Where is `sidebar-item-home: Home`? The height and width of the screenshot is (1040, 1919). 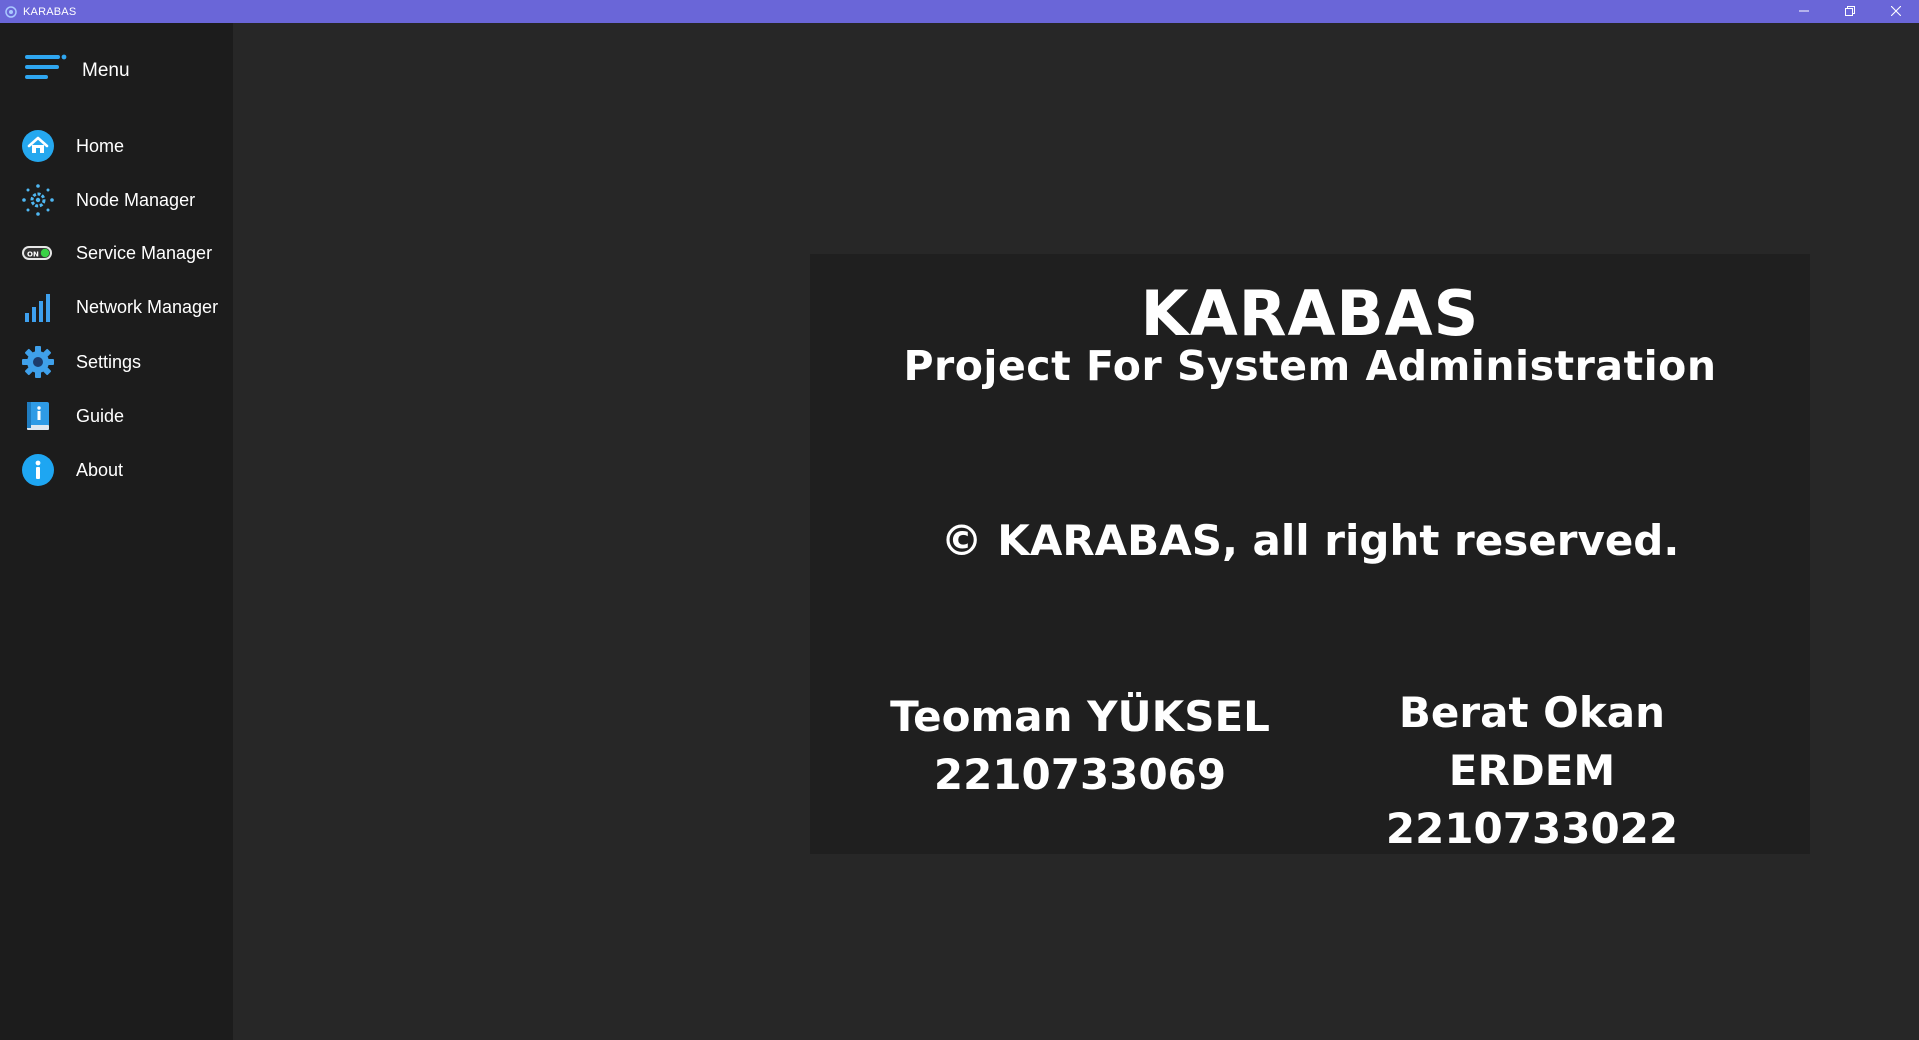
sidebar-item-home: Home is located at coordinates (126, 146).